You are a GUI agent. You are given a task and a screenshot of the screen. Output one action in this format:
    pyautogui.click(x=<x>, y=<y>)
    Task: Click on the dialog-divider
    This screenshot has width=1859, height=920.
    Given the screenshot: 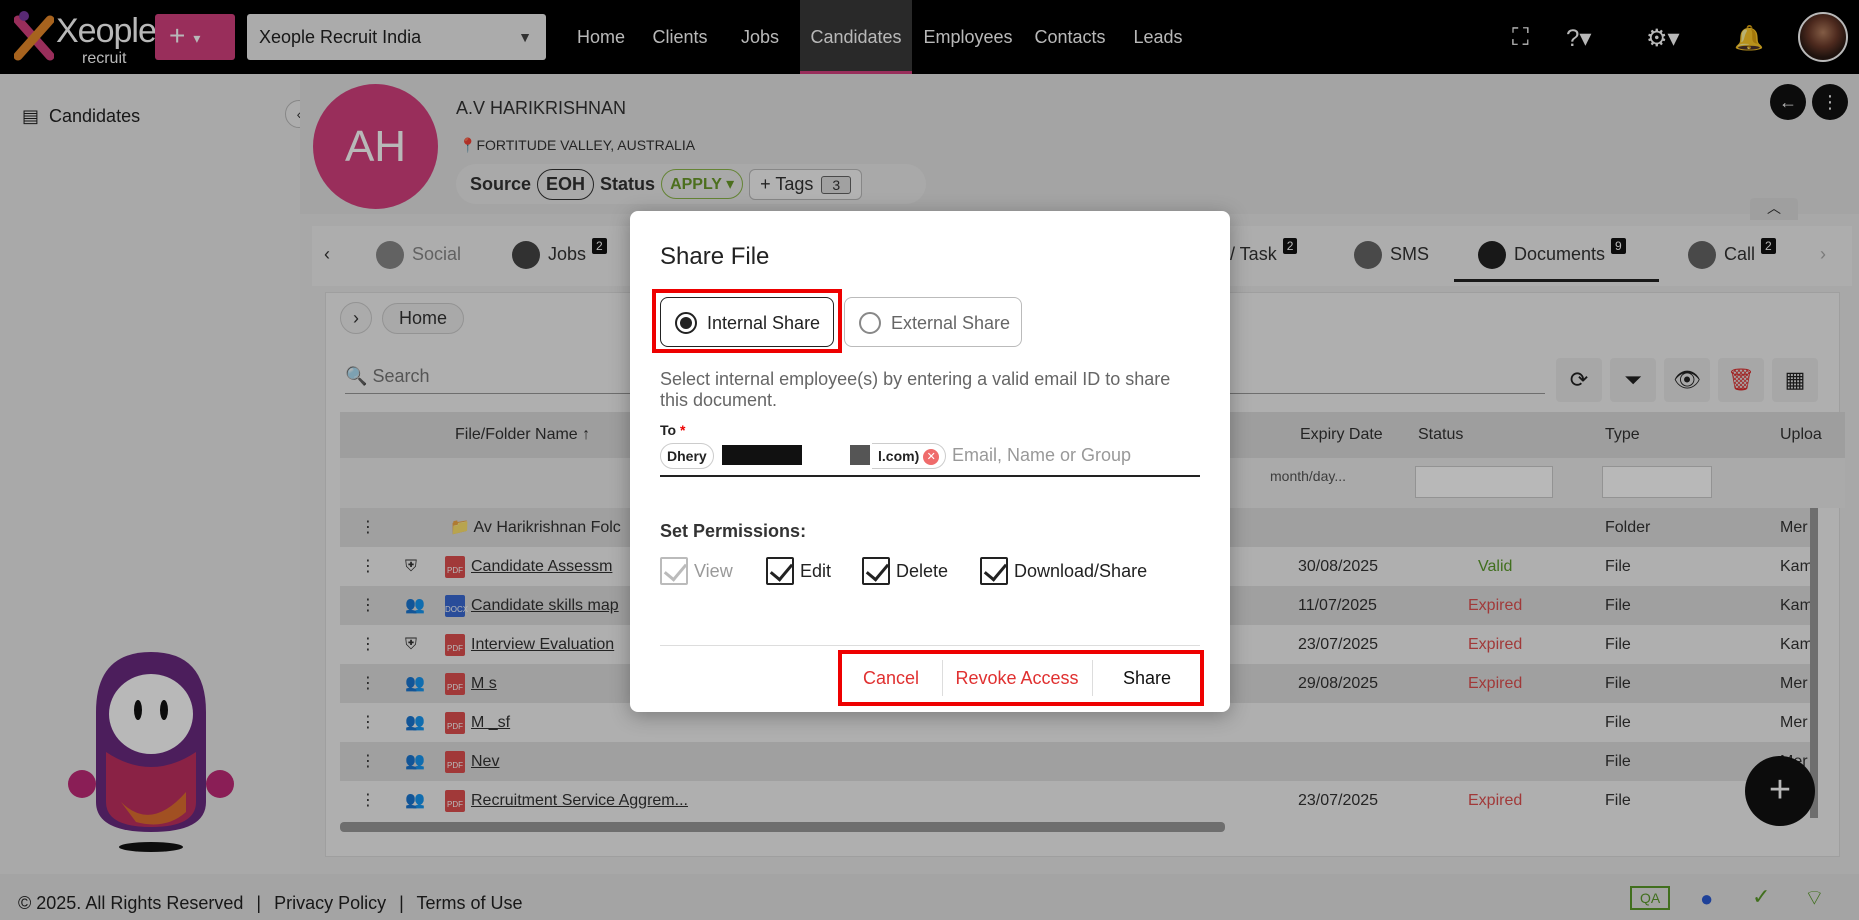 What is the action you would take?
    pyautogui.click(x=930, y=645)
    